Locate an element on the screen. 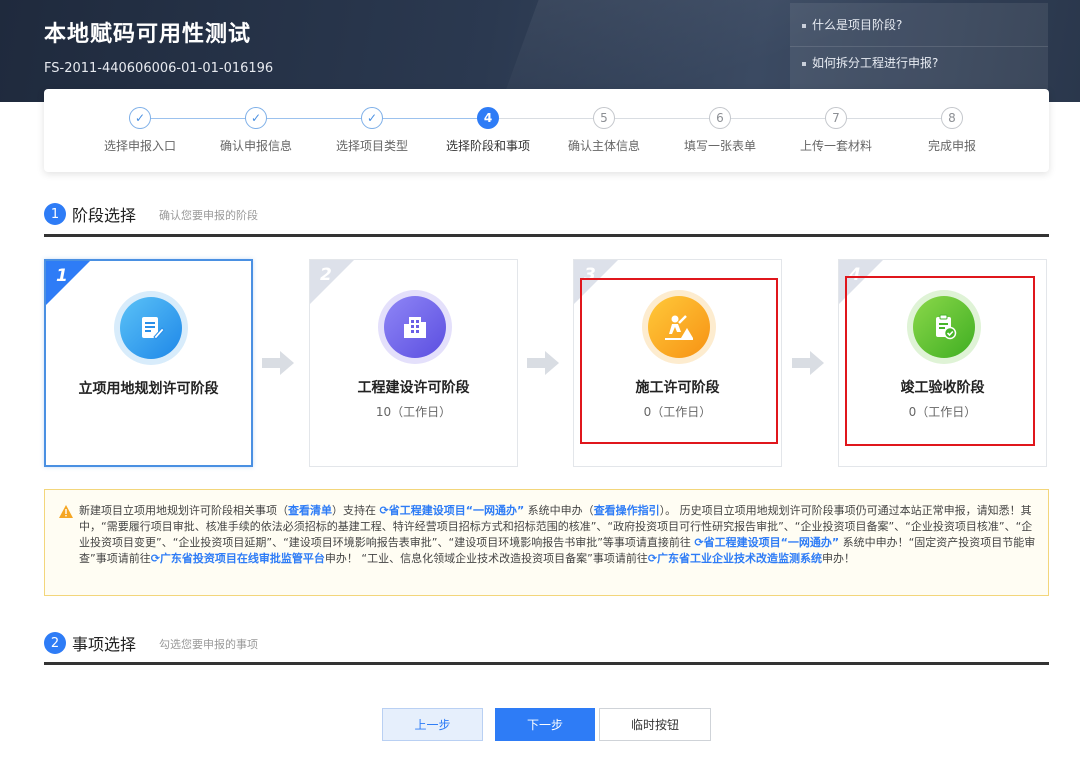 The height and width of the screenshot is (757, 1080). prev-step-button: 上一步 is located at coordinates (432, 724).